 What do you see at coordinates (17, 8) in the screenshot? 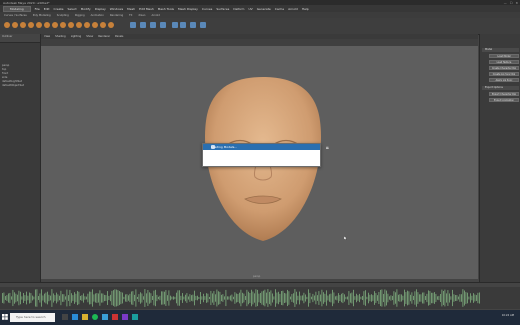
I see `workspace-selector: Modeling` at bounding box center [17, 8].